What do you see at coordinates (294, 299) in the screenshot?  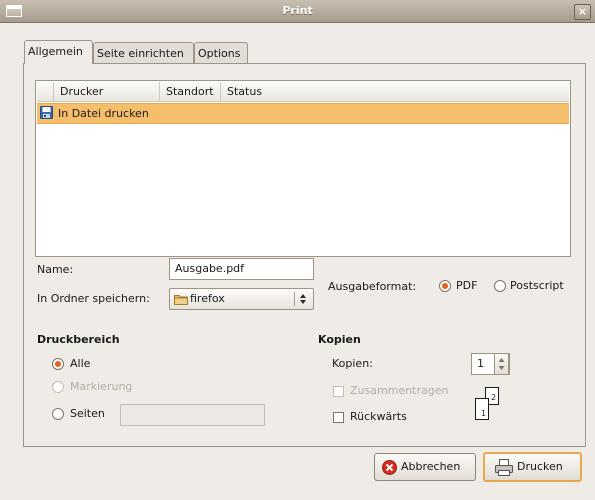 I see `combo-separator` at bounding box center [294, 299].